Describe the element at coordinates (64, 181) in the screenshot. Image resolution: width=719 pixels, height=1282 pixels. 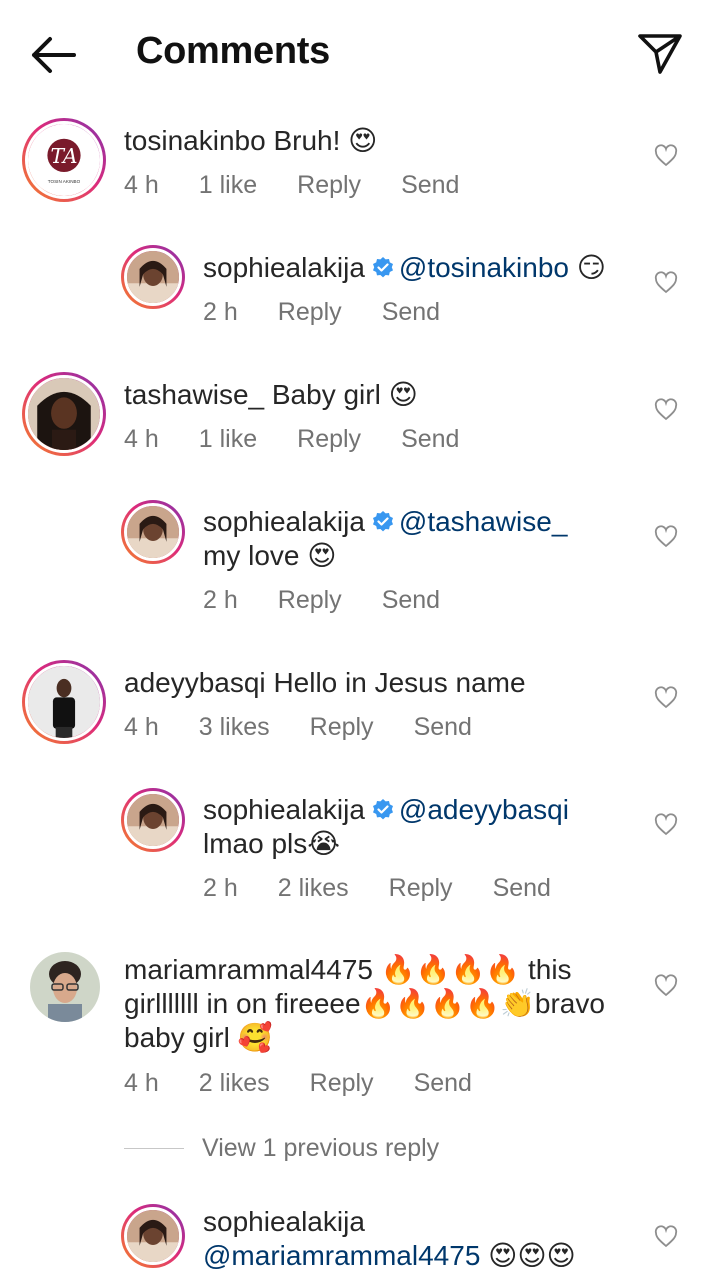
I see `svg-text: TOSIN AKINBO` at that location.